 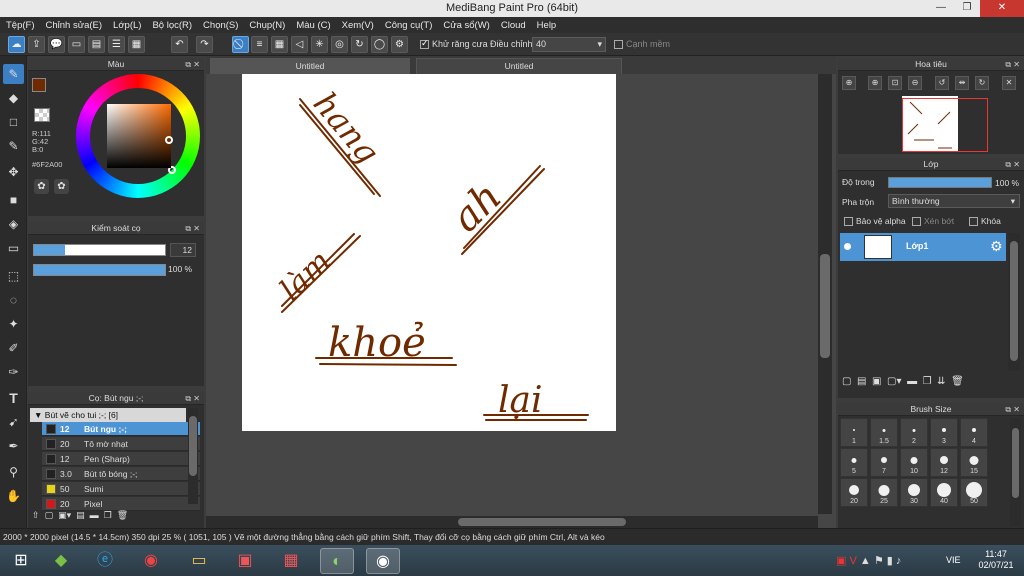 What do you see at coordinates (884, 432) in the screenshot?
I see `brush-size-option: 1.5` at bounding box center [884, 432].